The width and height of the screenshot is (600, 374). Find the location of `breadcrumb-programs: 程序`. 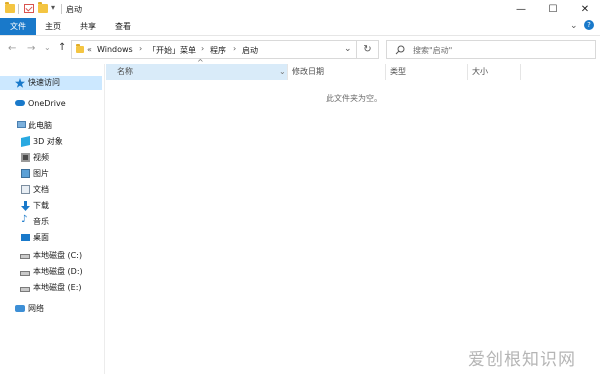

breadcrumb-programs: 程序 is located at coordinates (218, 50).